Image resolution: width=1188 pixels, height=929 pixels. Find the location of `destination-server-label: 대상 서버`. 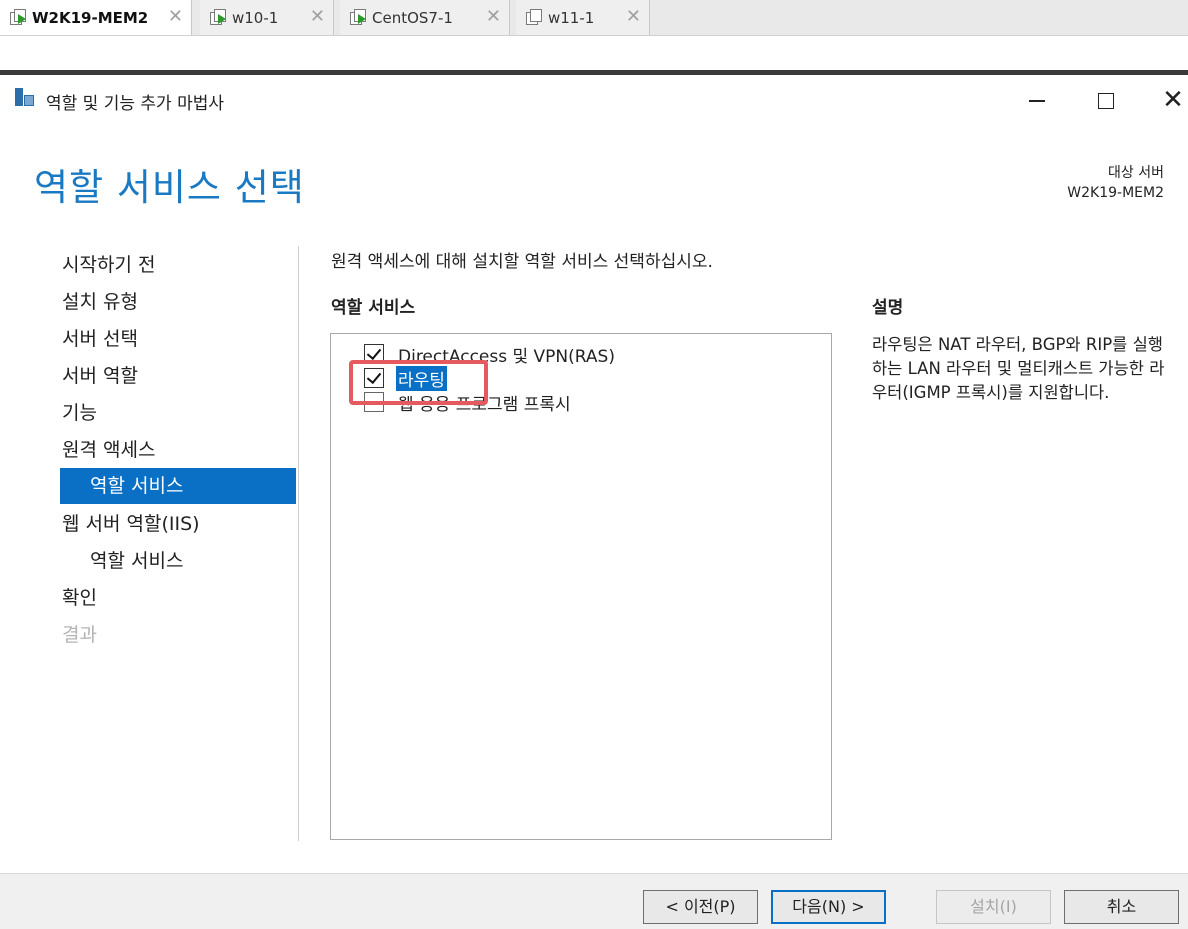

destination-server-label: 대상 서버 is located at coordinates (1136, 173).